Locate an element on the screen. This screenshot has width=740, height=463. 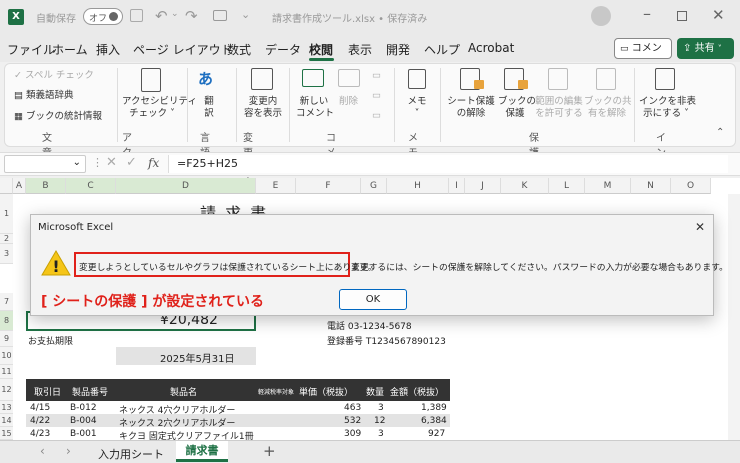
redo-icon: ↷ is located at coordinates (191, 16).